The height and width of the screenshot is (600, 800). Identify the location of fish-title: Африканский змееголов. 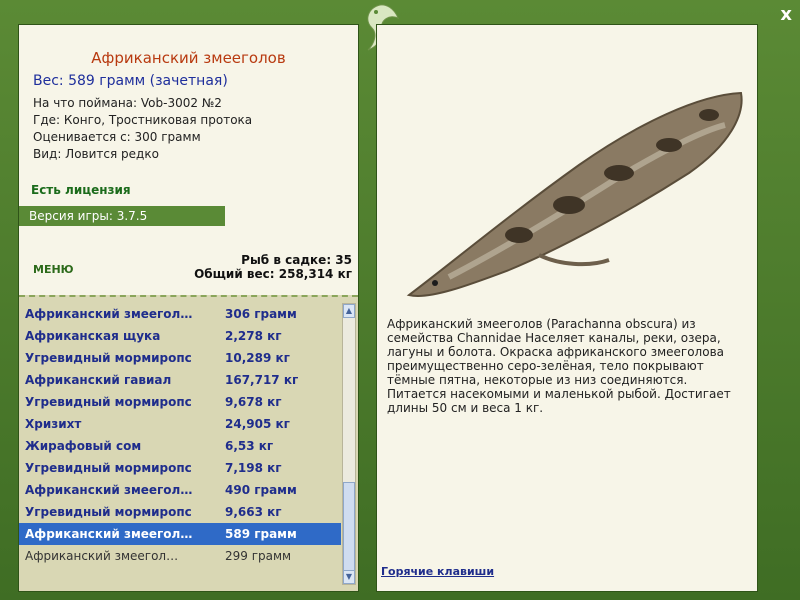
(188, 58).